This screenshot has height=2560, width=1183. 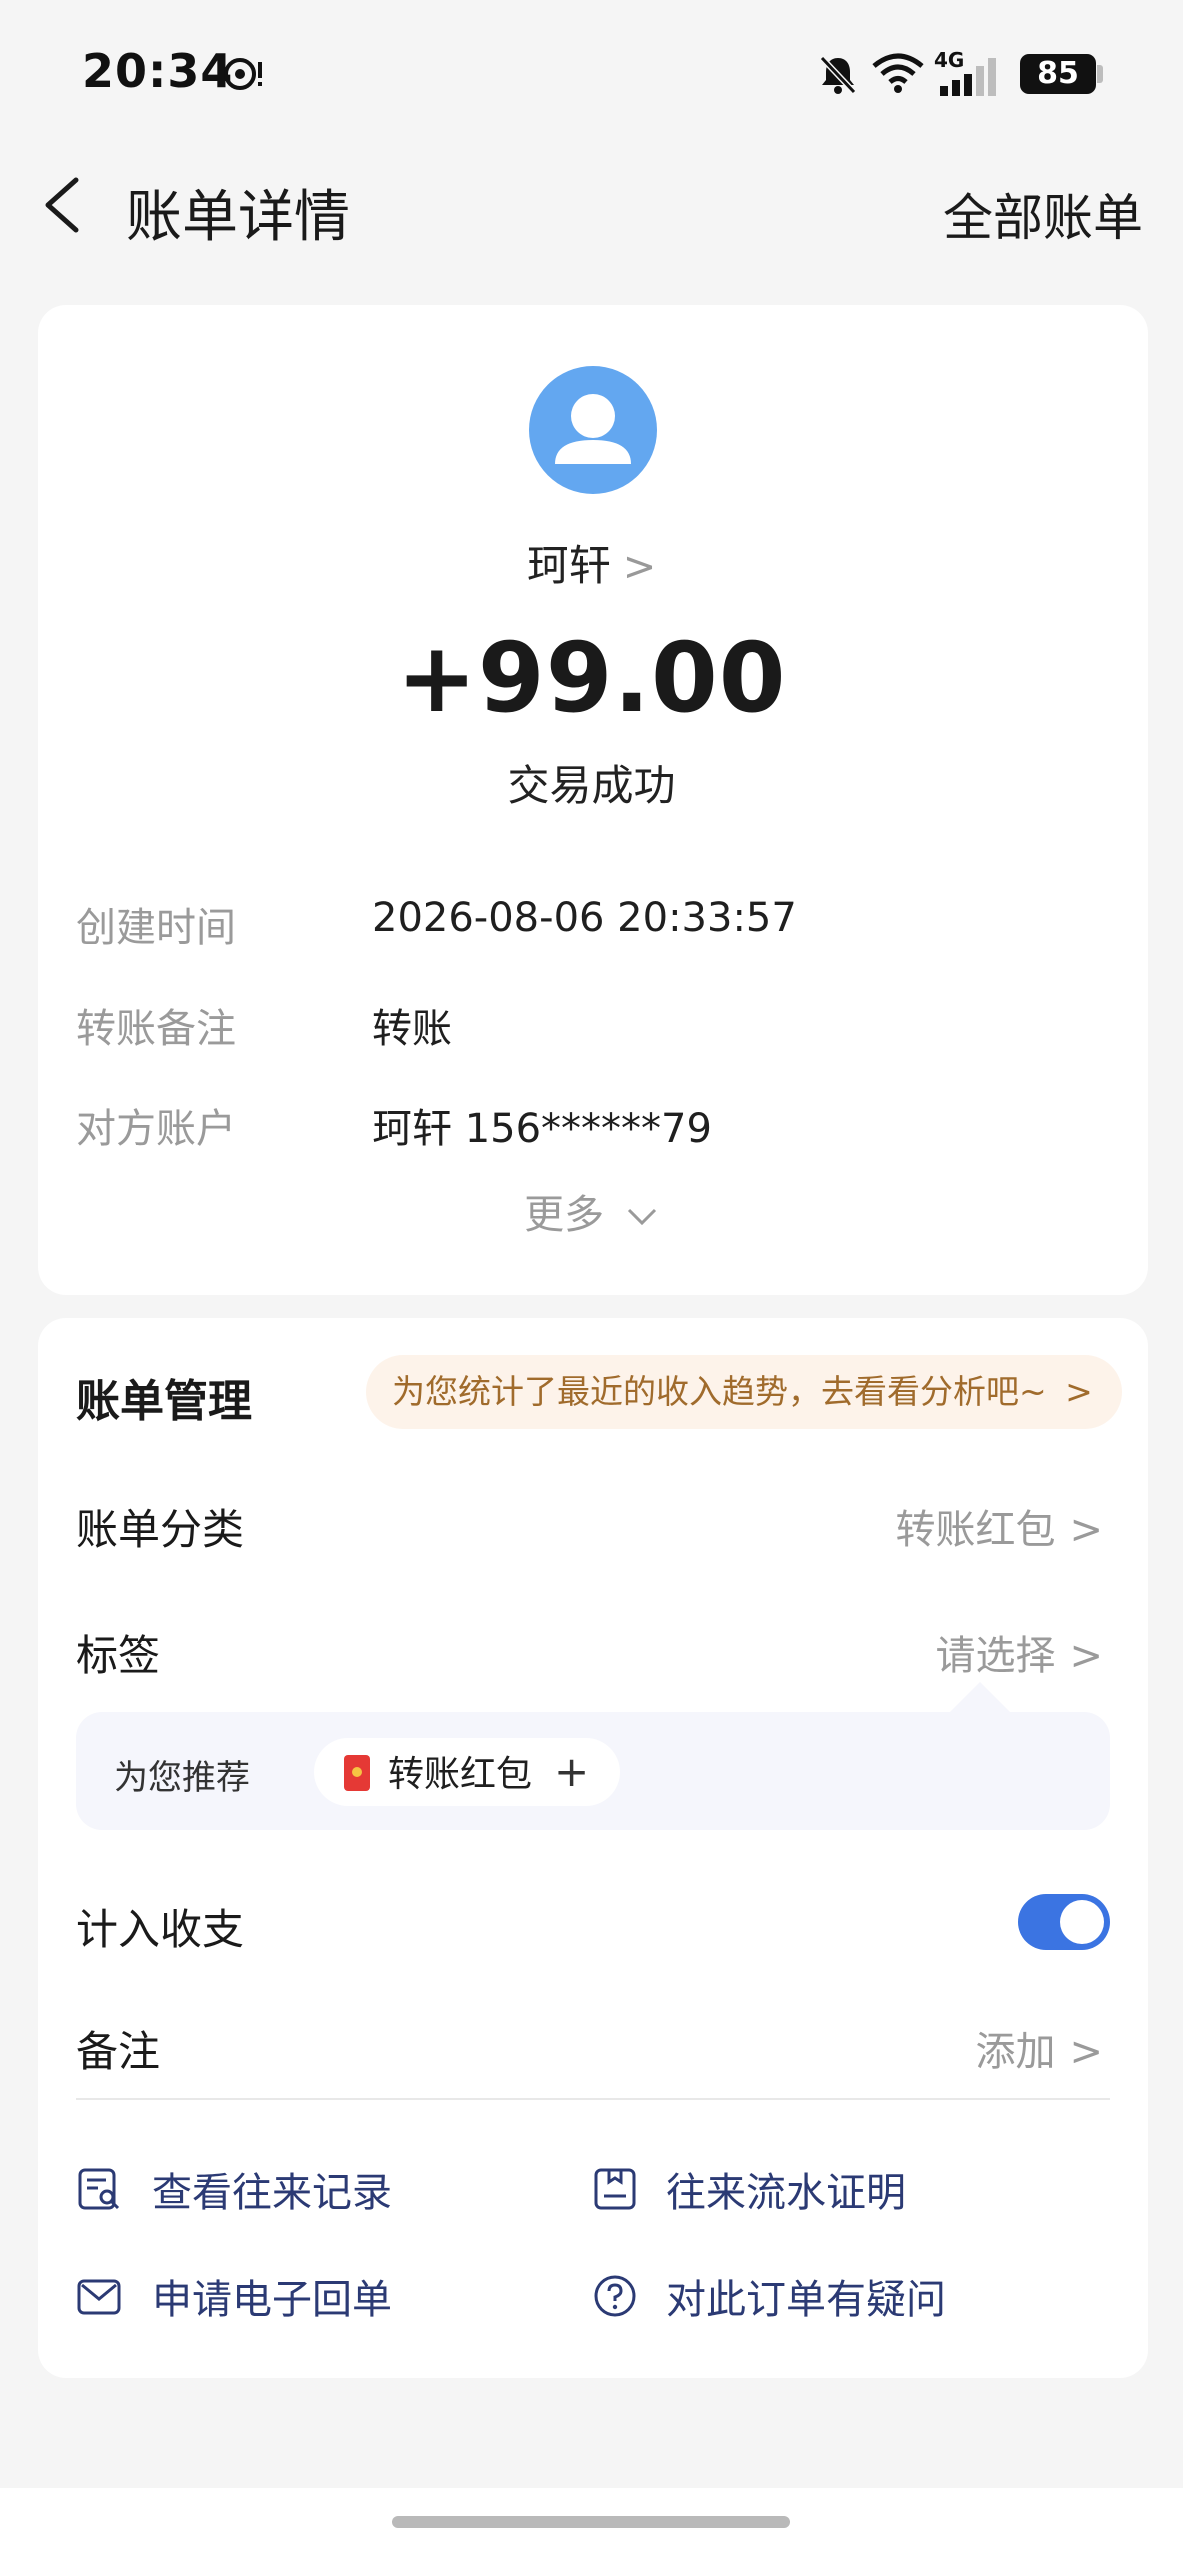 I want to click on chevron-left-icon, so click(x=62, y=205).